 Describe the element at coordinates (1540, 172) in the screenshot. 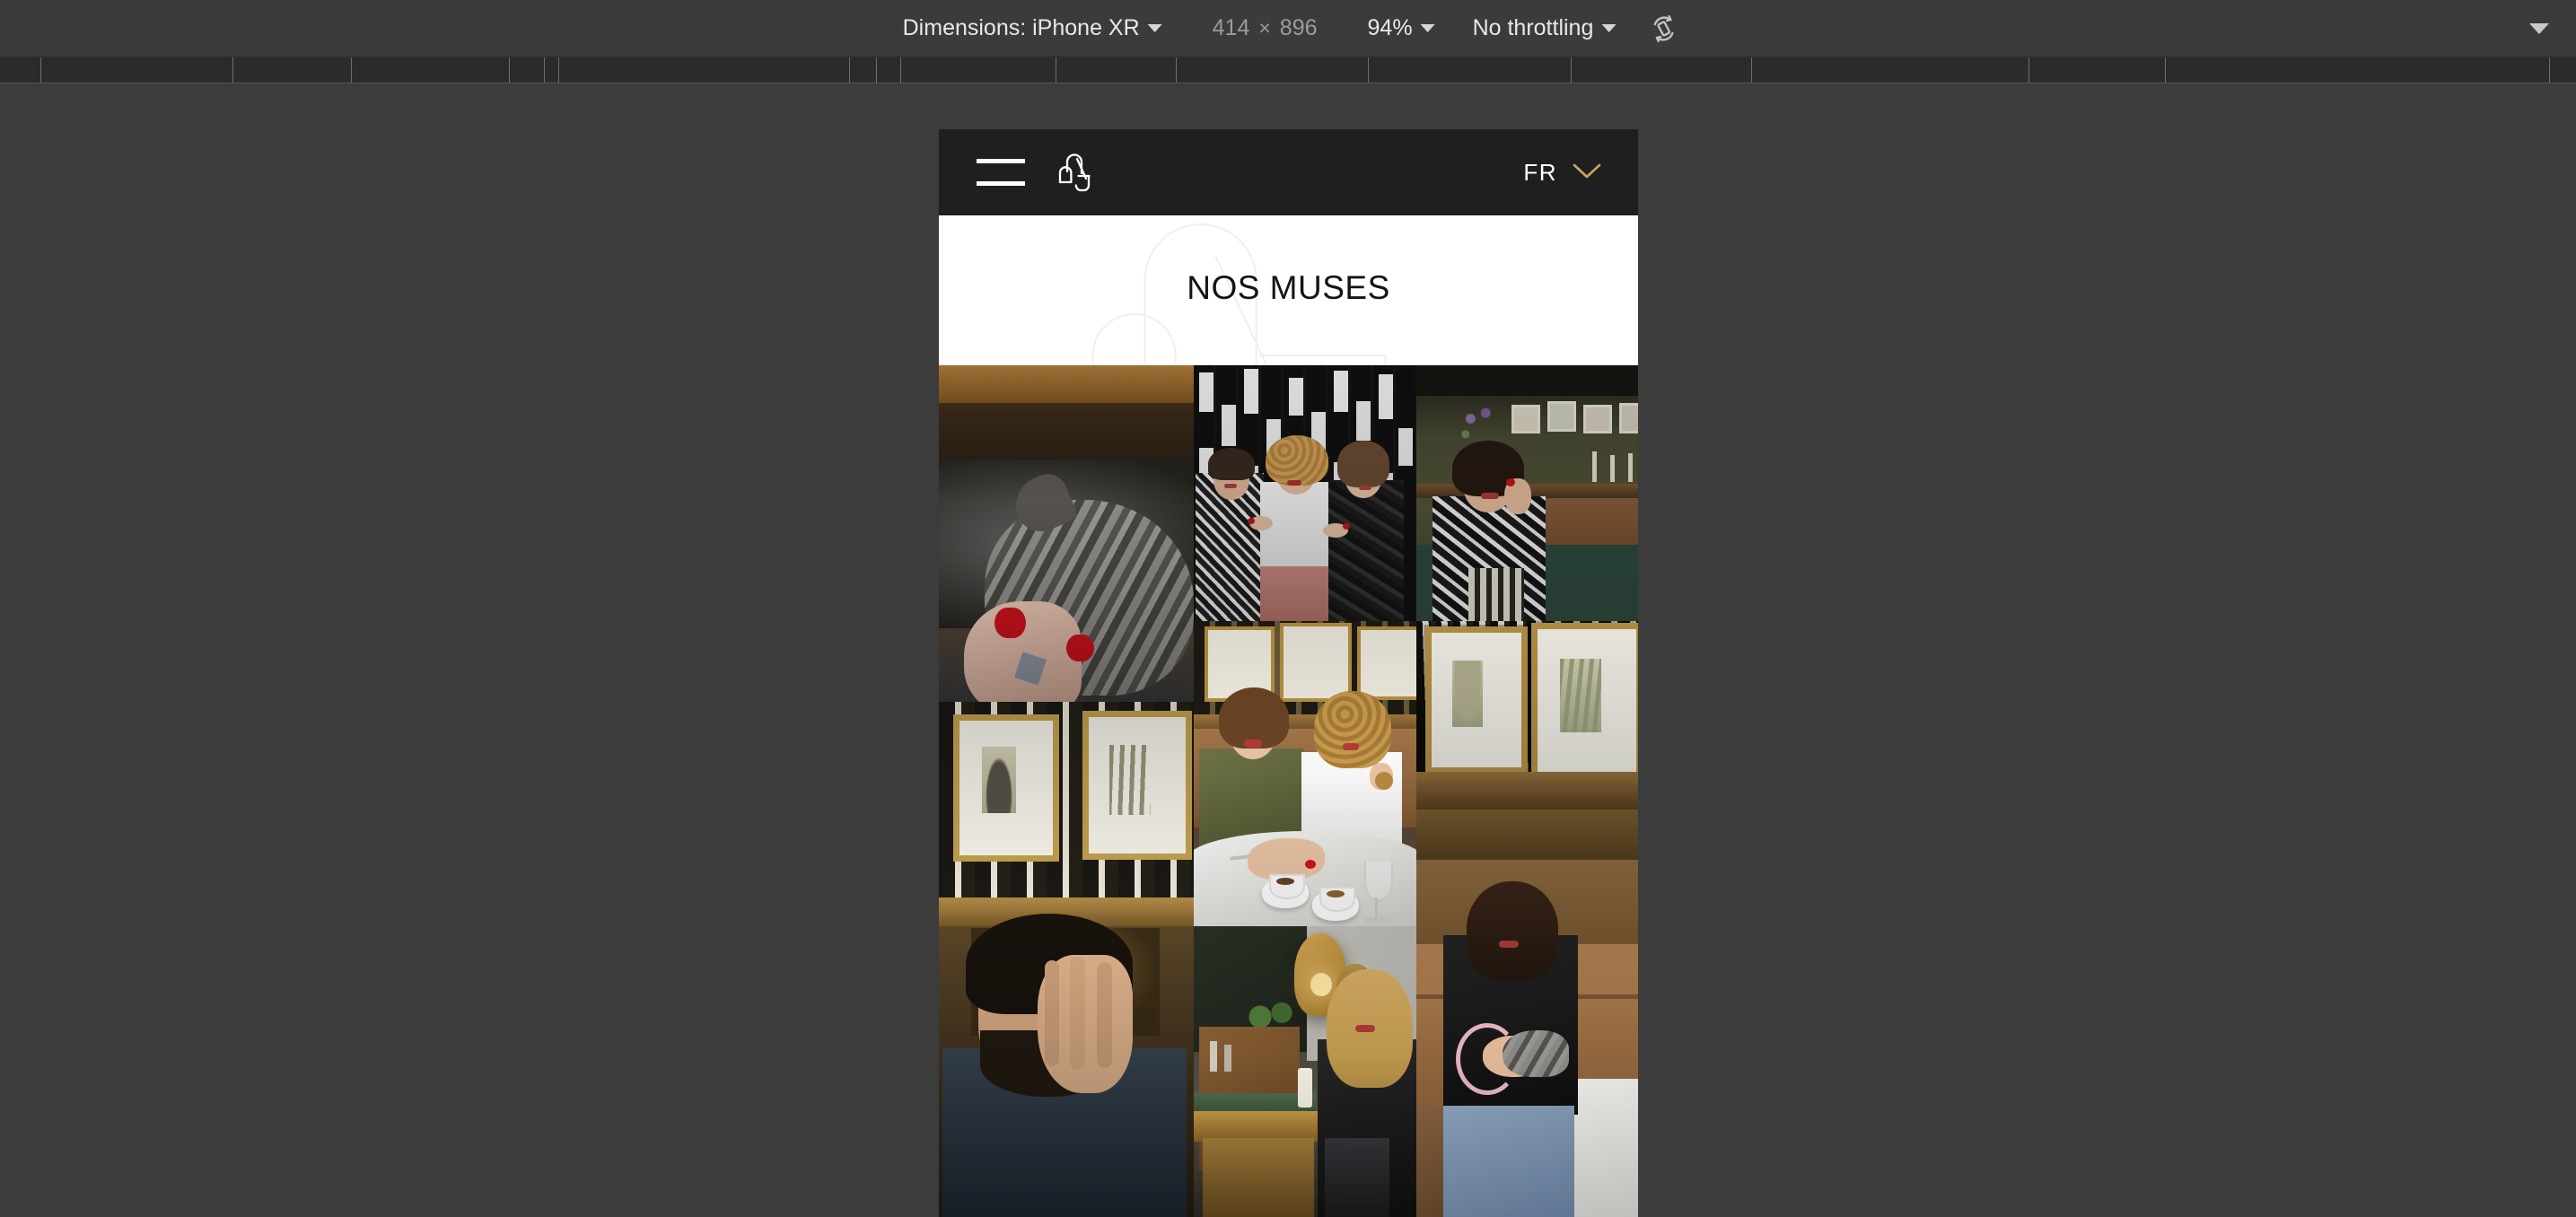

I see `language-code-label: FR` at that location.